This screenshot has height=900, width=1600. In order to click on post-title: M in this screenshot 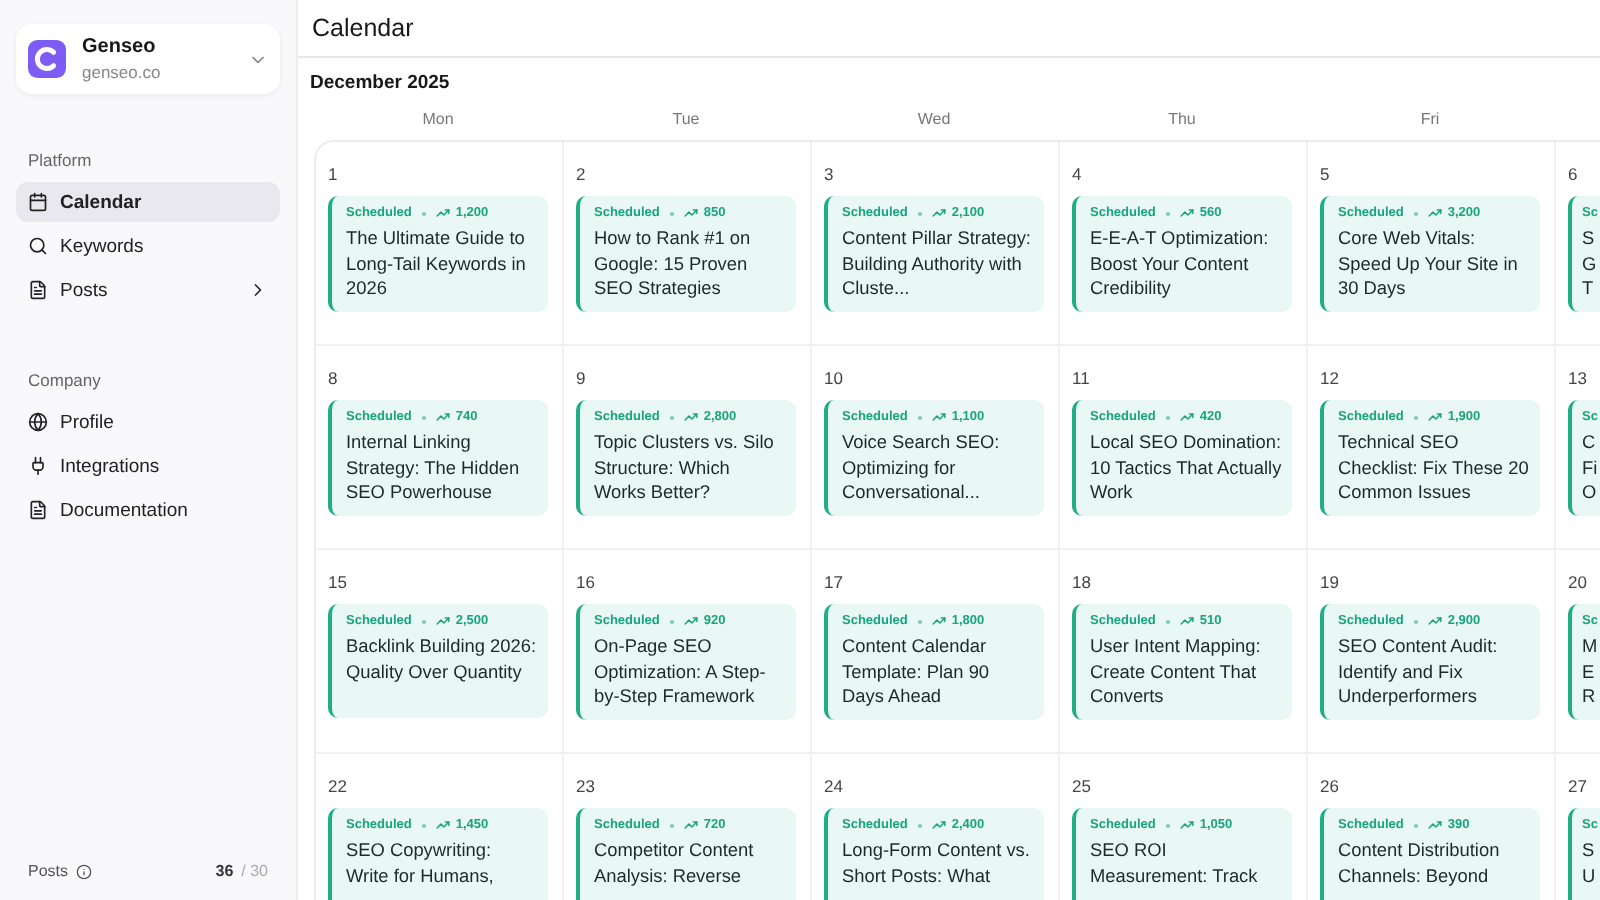, I will do `click(1590, 646)`.